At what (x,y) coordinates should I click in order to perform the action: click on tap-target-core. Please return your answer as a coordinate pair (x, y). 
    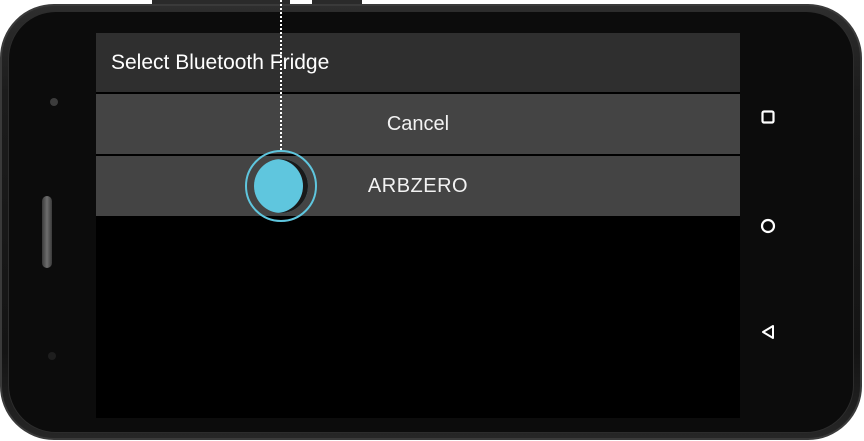
    Looking at the image, I should click on (281, 186).